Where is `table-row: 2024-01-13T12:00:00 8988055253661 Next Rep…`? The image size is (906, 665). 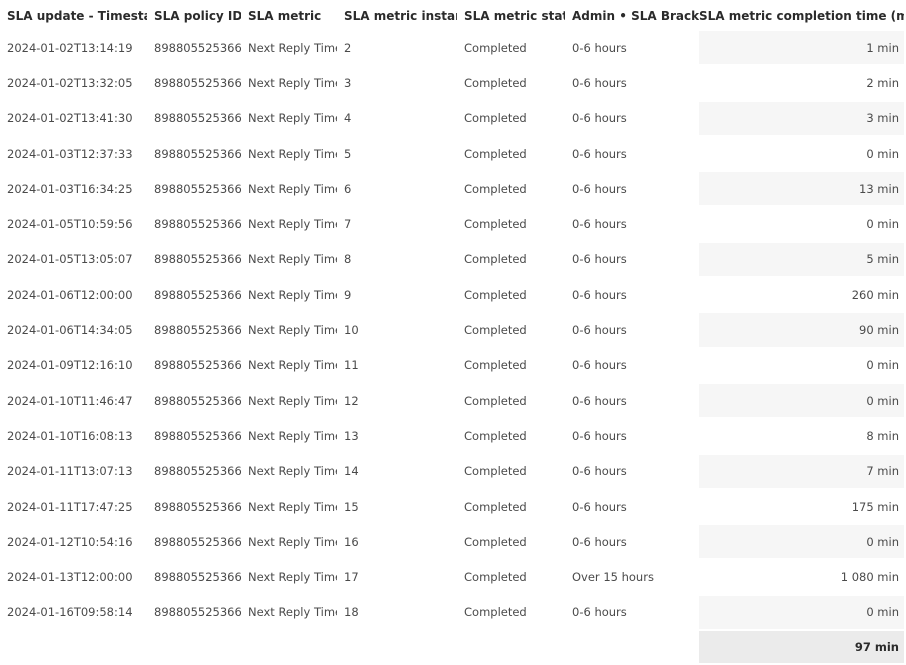
table-row: 2024-01-13T12:00:00 8988055253661 Next Rep… is located at coordinates (452, 577).